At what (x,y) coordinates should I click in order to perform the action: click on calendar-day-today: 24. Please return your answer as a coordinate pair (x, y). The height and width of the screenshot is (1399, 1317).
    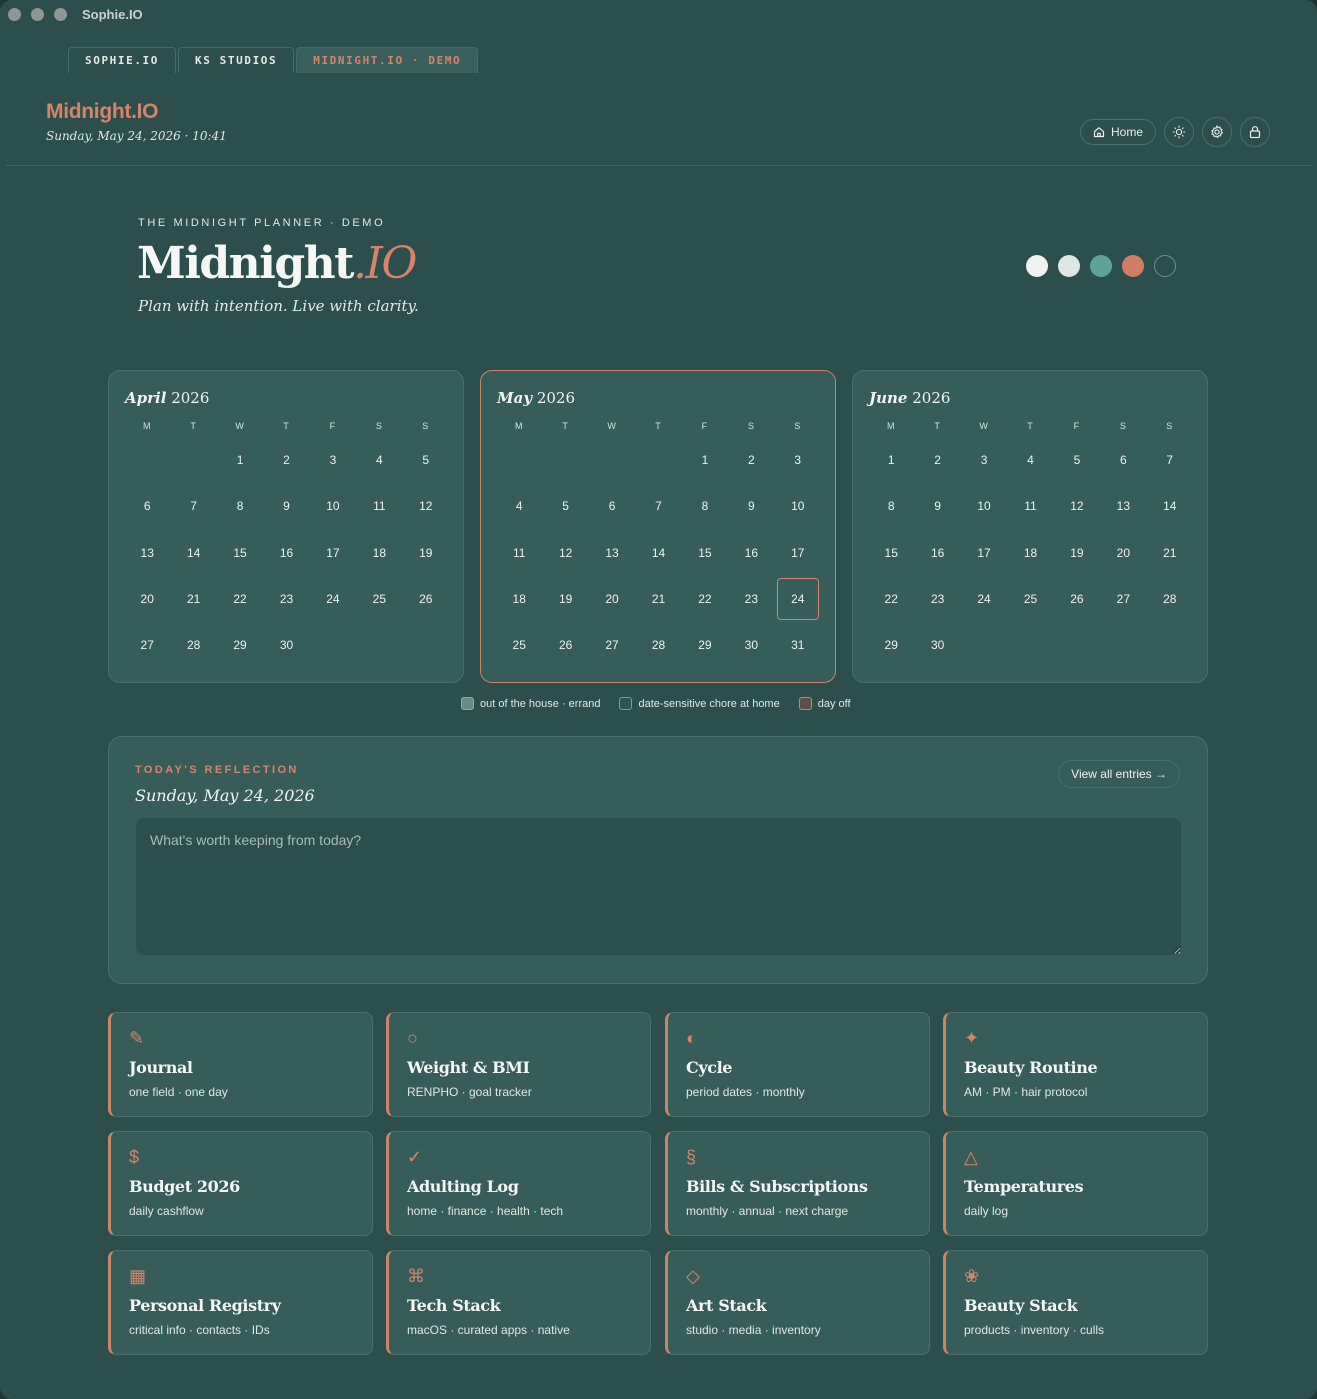
    Looking at the image, I should click on (798, 599).